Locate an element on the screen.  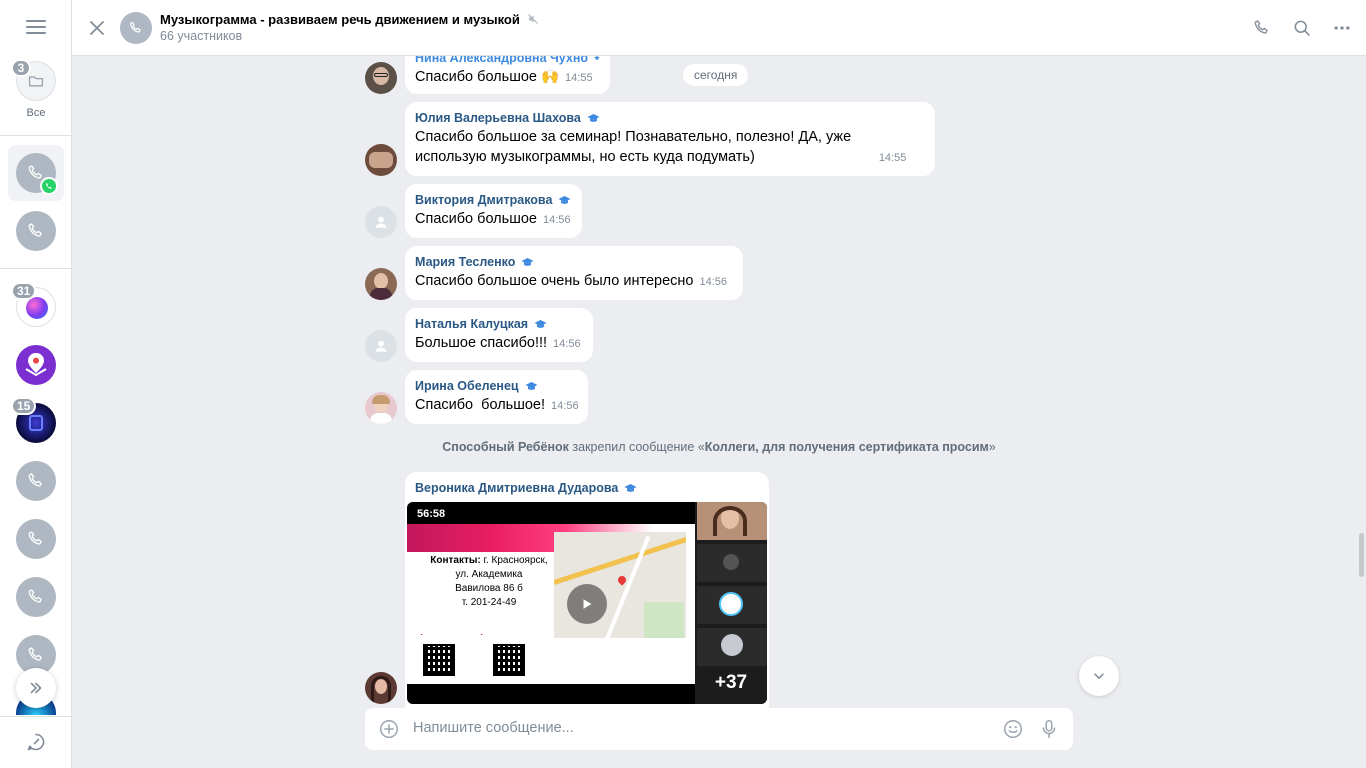
expand-sidebar-button is located at coordinates (36, 688).